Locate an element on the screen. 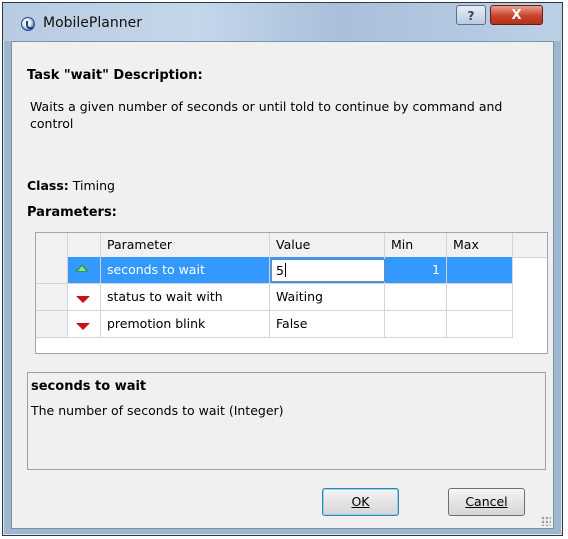 This screenshot has width=568, height=539. class-label: Class: is located at coordinates (48, 185).